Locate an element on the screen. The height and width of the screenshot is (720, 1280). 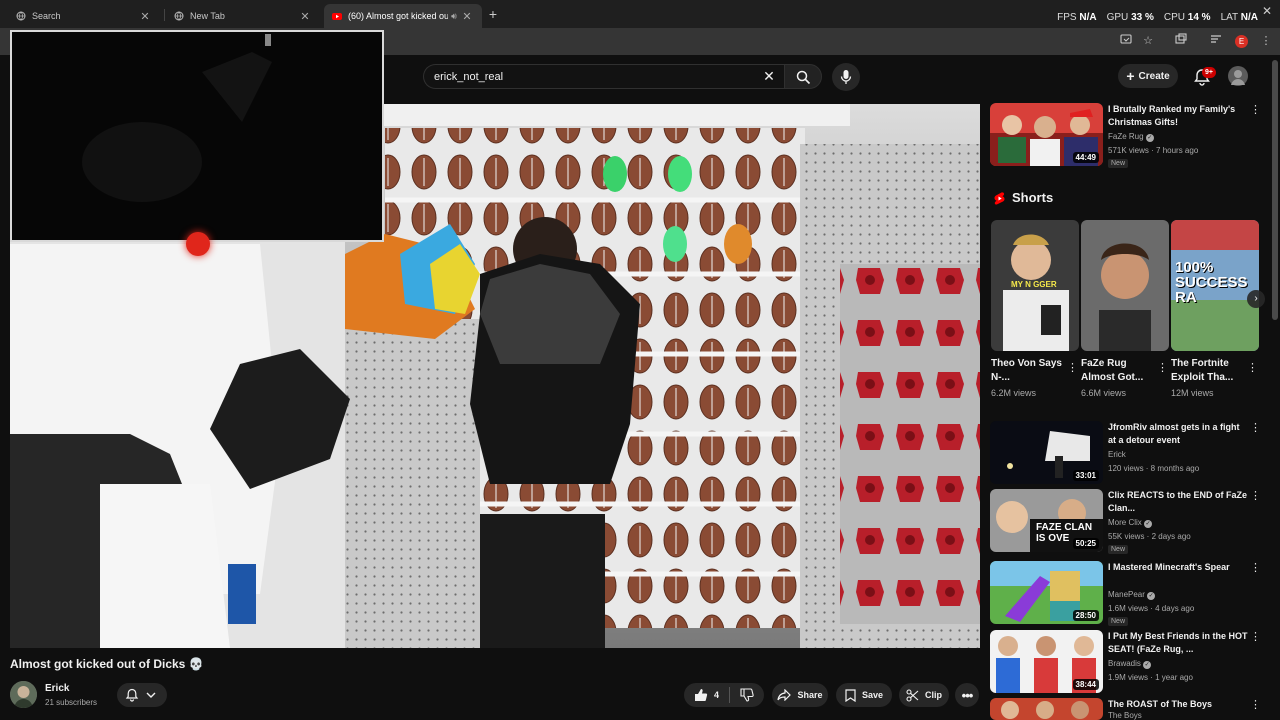
performance-overlay: FPS N/A GPU 33 % CPU 14 % LAT N/A is located at coordinates (1157, 17).